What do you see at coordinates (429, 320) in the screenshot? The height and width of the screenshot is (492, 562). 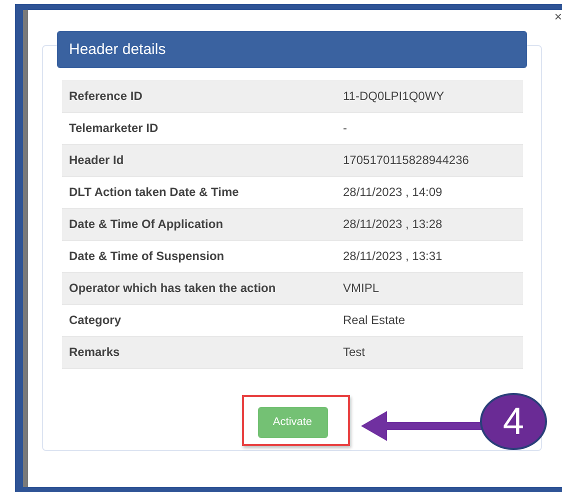 I see `field-value: Real Estate` at bounding box center [429, 320].